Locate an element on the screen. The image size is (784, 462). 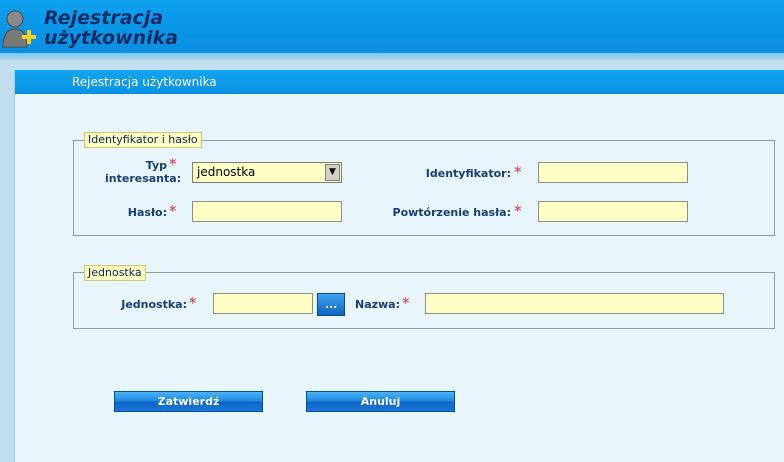
panel-title: Rejestracja użytkownika is located at coordinates (399, 82).